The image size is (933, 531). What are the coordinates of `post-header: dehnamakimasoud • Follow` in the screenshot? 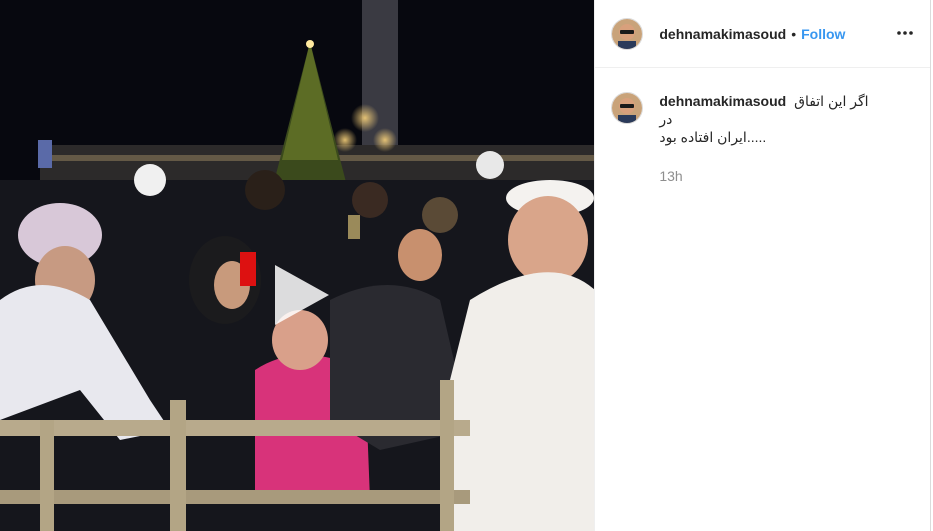 It's located at (762, 34).